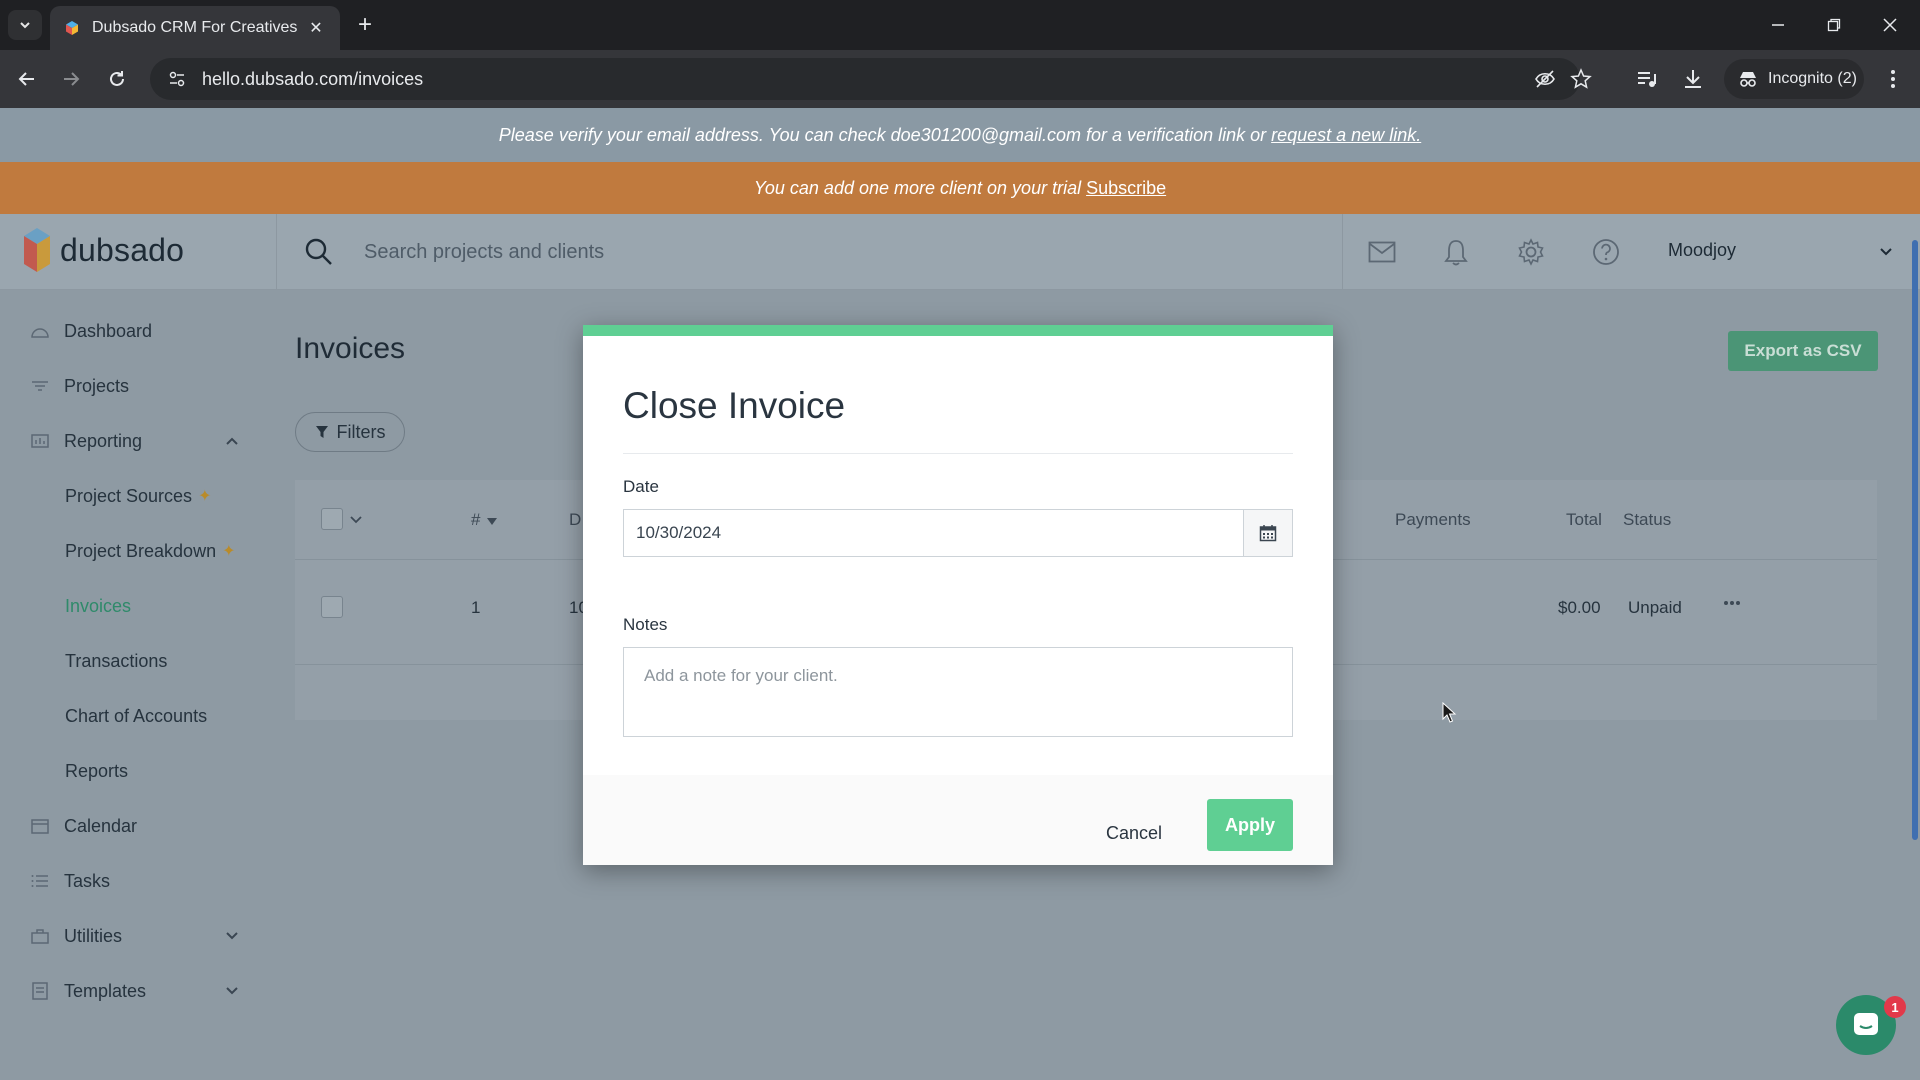  I want to click on date-field, so click(933, 533).